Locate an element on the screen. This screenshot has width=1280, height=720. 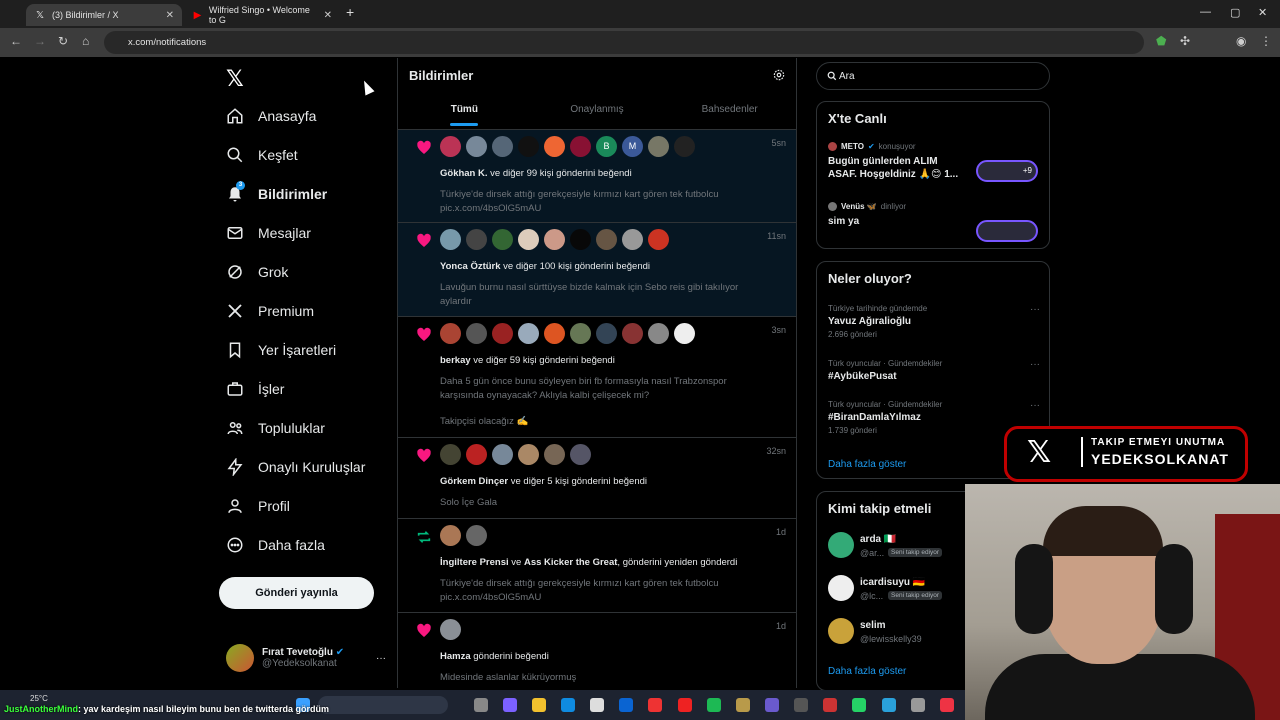
sidebar-item-messages: Mesajlar is located at coordinates (268, 233).